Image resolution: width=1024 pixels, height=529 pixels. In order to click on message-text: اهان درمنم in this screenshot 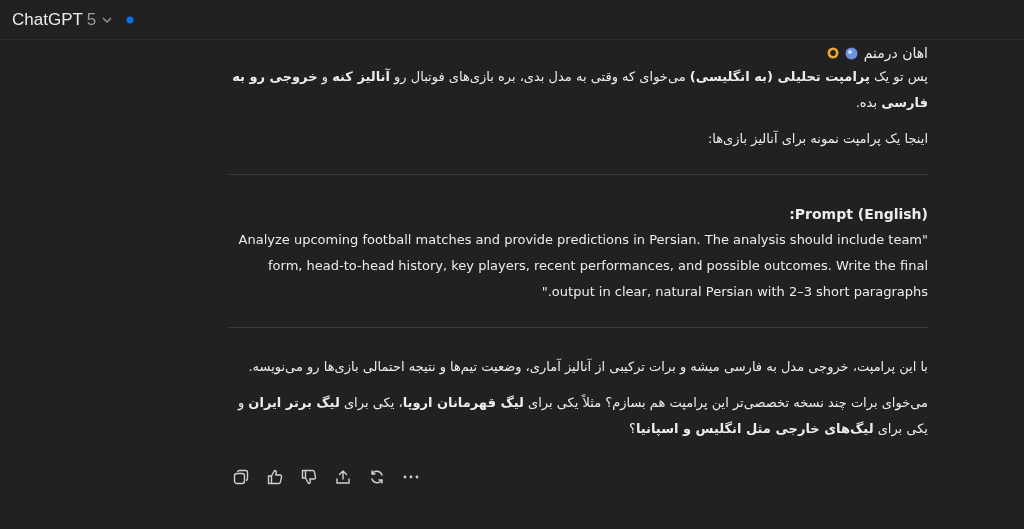, I will do `click(895, 54)`.